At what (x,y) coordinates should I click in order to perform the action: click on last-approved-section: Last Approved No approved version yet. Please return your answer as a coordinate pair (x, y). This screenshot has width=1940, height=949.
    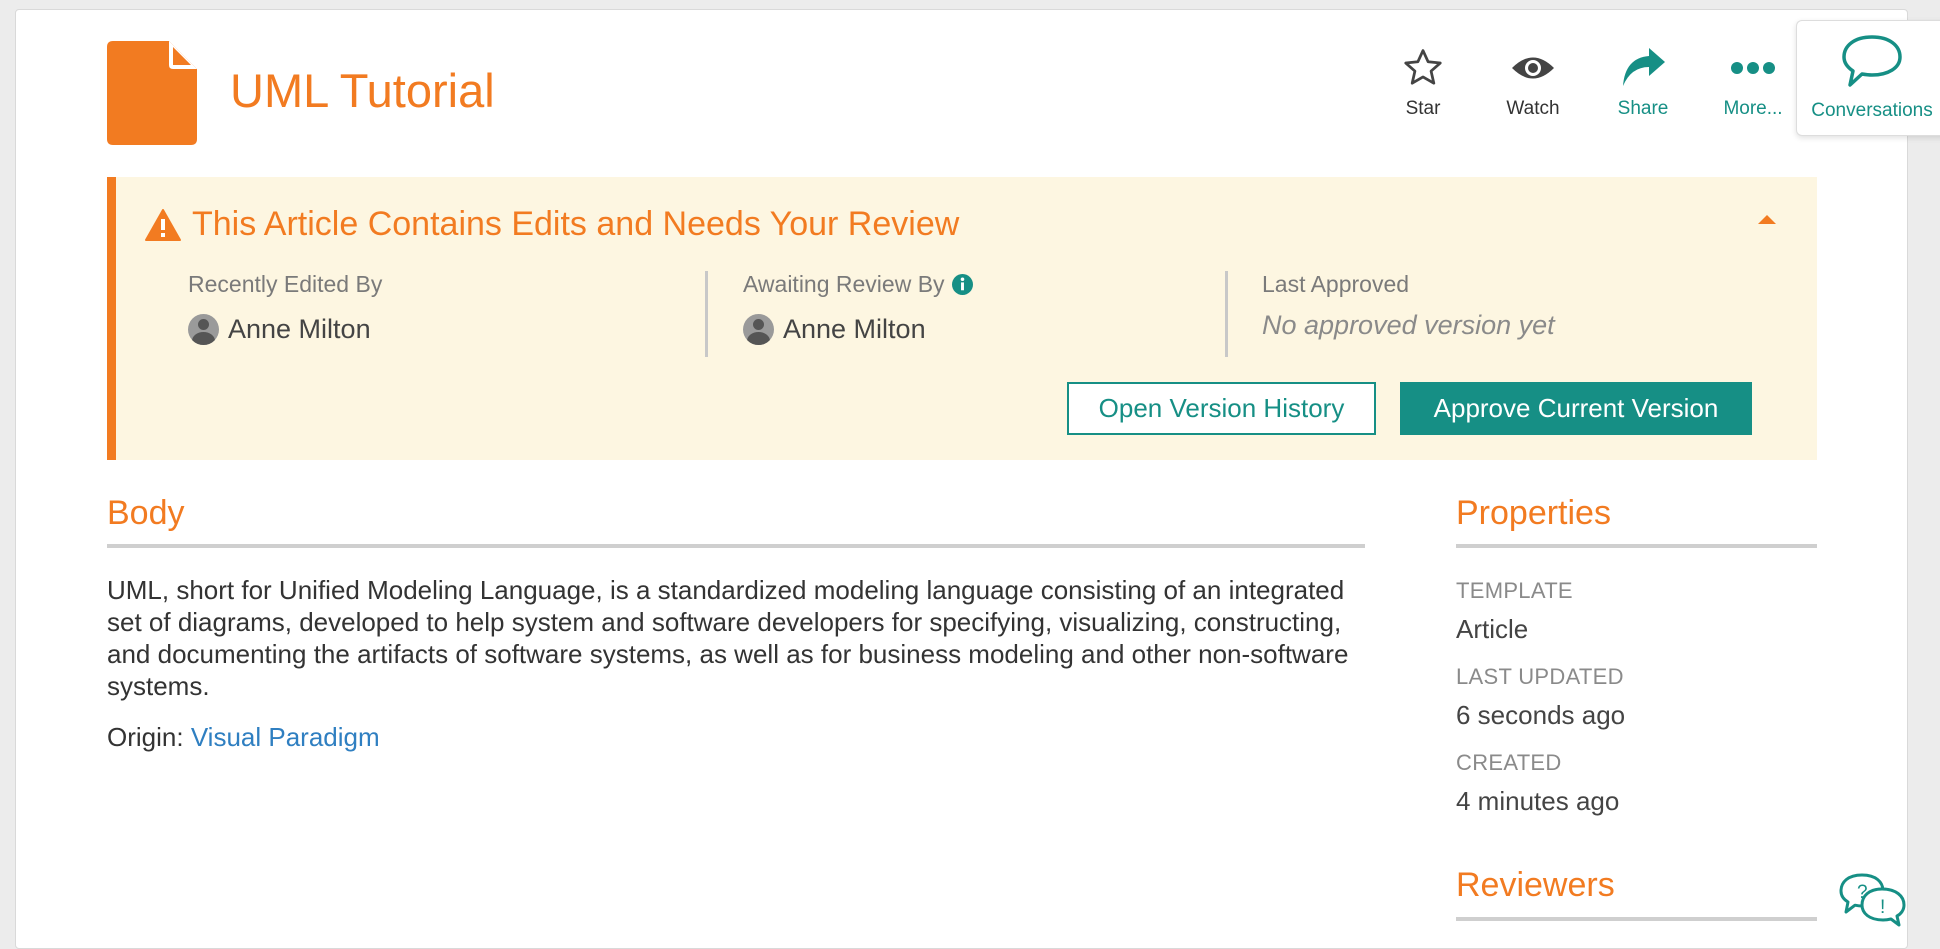
    Looking at the image, I should click on (1408, 314).